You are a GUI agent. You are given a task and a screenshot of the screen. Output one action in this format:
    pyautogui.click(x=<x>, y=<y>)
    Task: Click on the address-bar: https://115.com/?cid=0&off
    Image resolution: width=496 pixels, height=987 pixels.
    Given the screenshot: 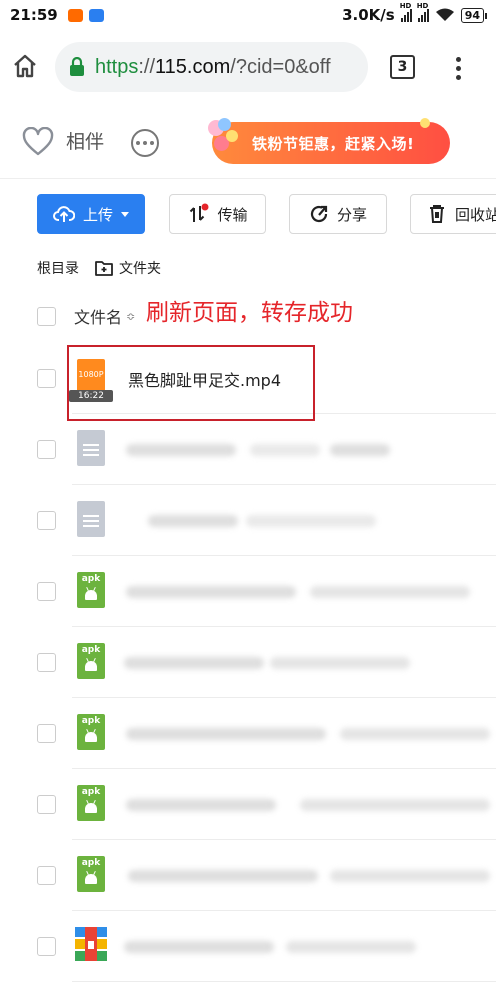 What is the action you would take?
    pyautogui.click(x=211, y=67)
    